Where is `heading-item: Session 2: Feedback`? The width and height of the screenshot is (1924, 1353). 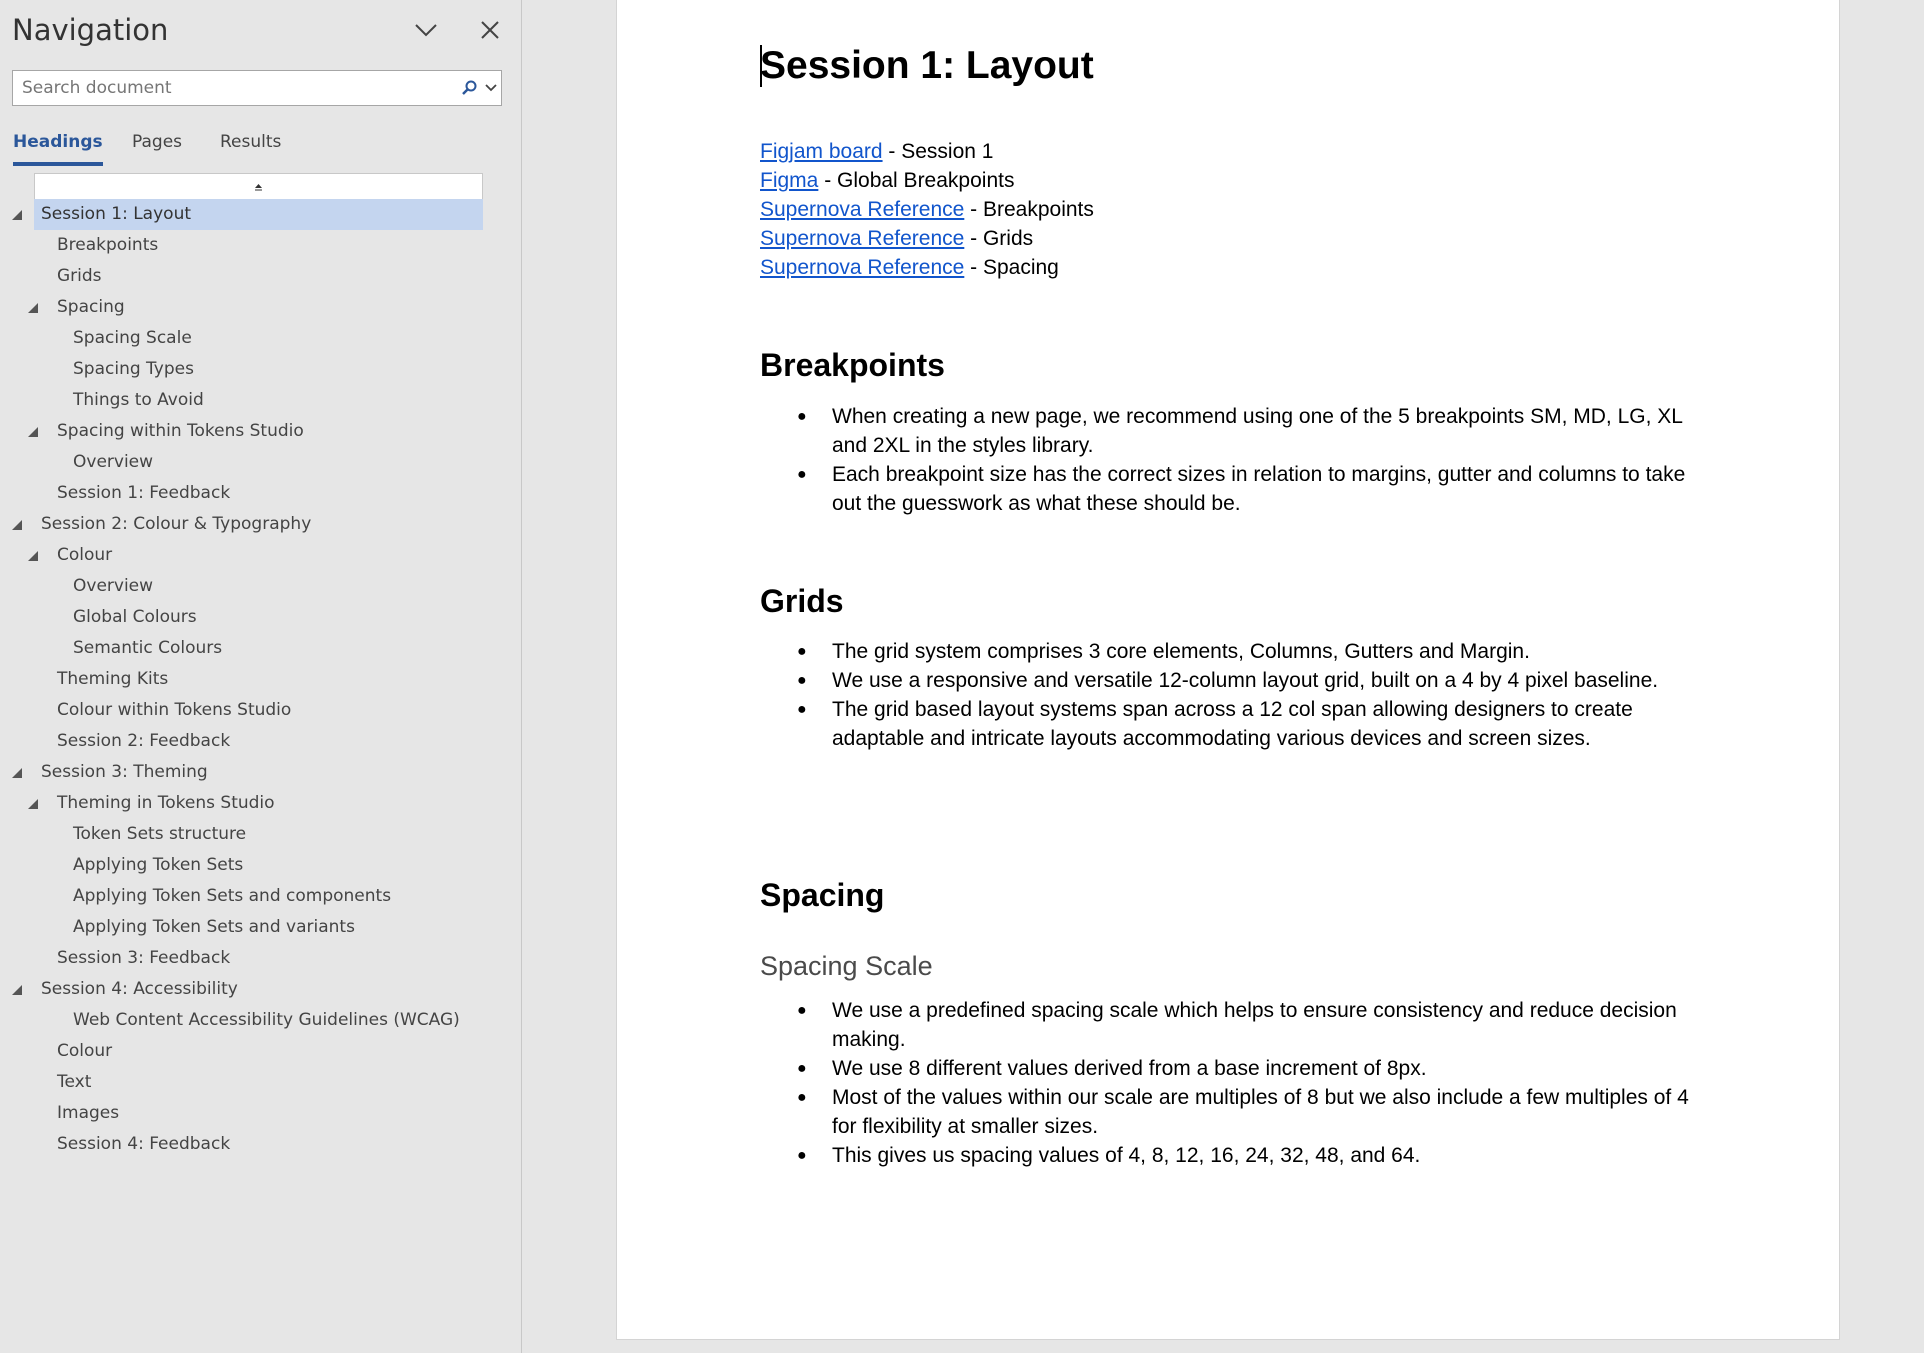 heading-item: Session 2: Feedback is located at coordinates (258, 741).